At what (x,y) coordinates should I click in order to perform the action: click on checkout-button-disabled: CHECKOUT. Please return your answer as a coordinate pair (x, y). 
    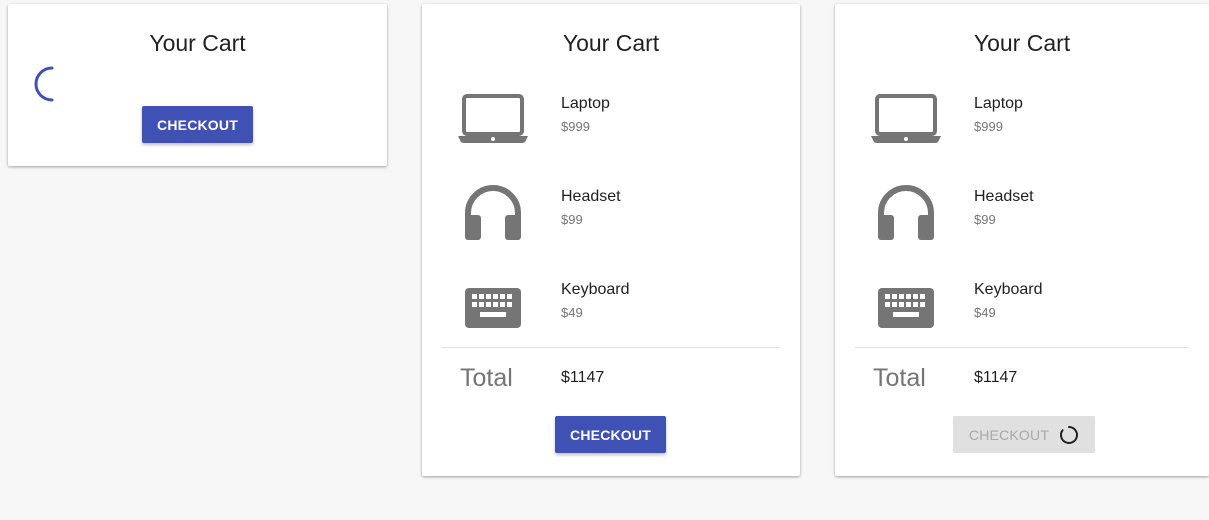
    Looking at the image, I should click on (1024, 434).